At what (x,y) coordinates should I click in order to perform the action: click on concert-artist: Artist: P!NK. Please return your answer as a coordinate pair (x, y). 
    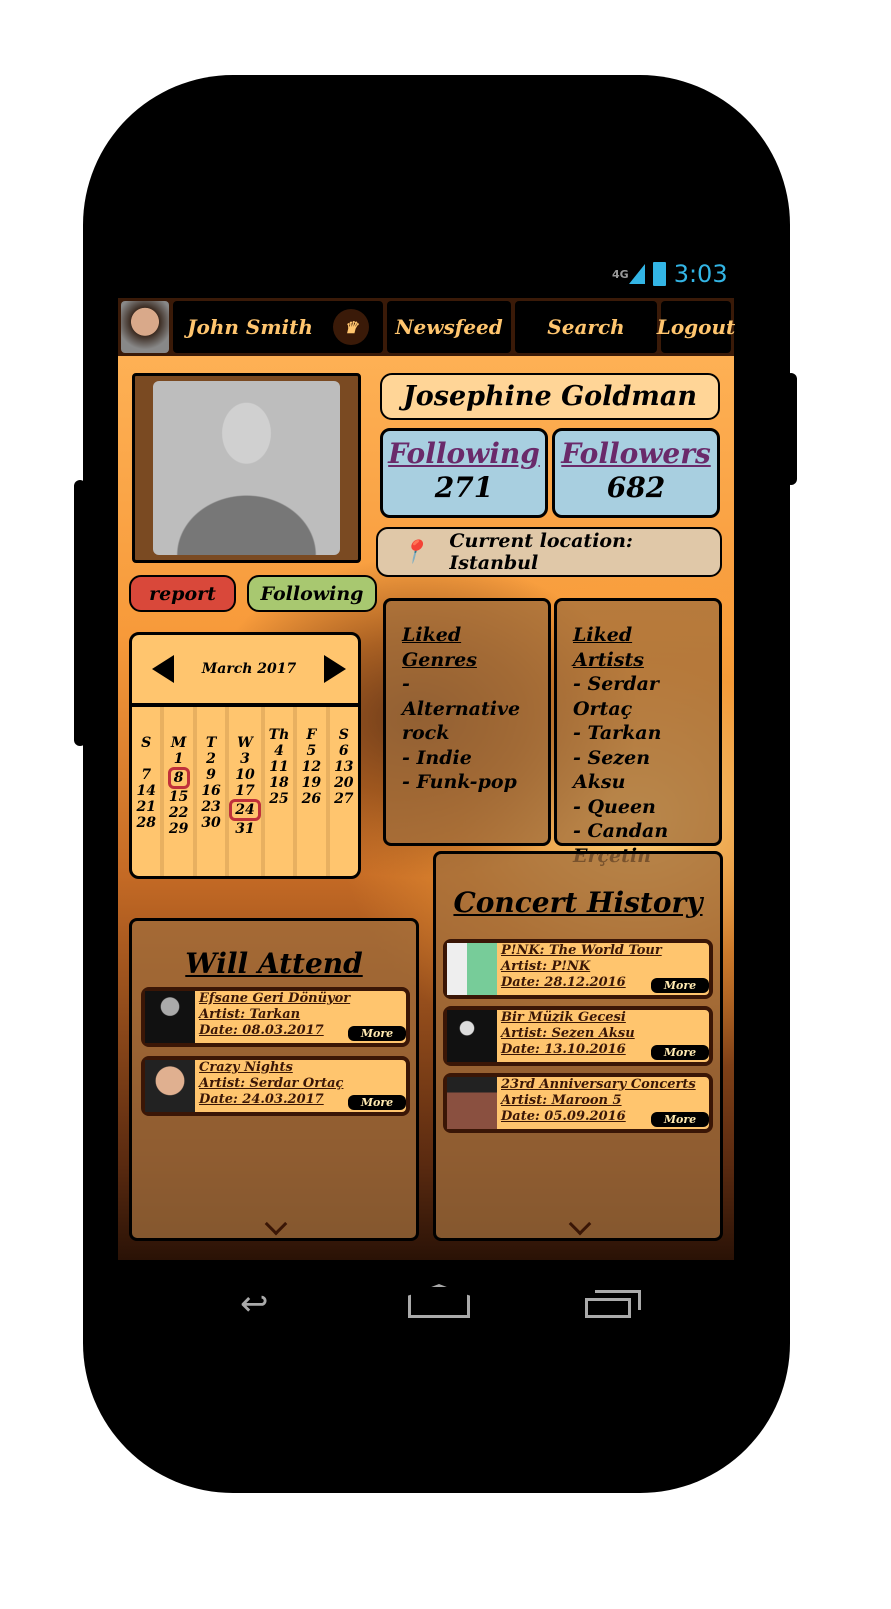
    Looking at the image, I should click on (546, 966).